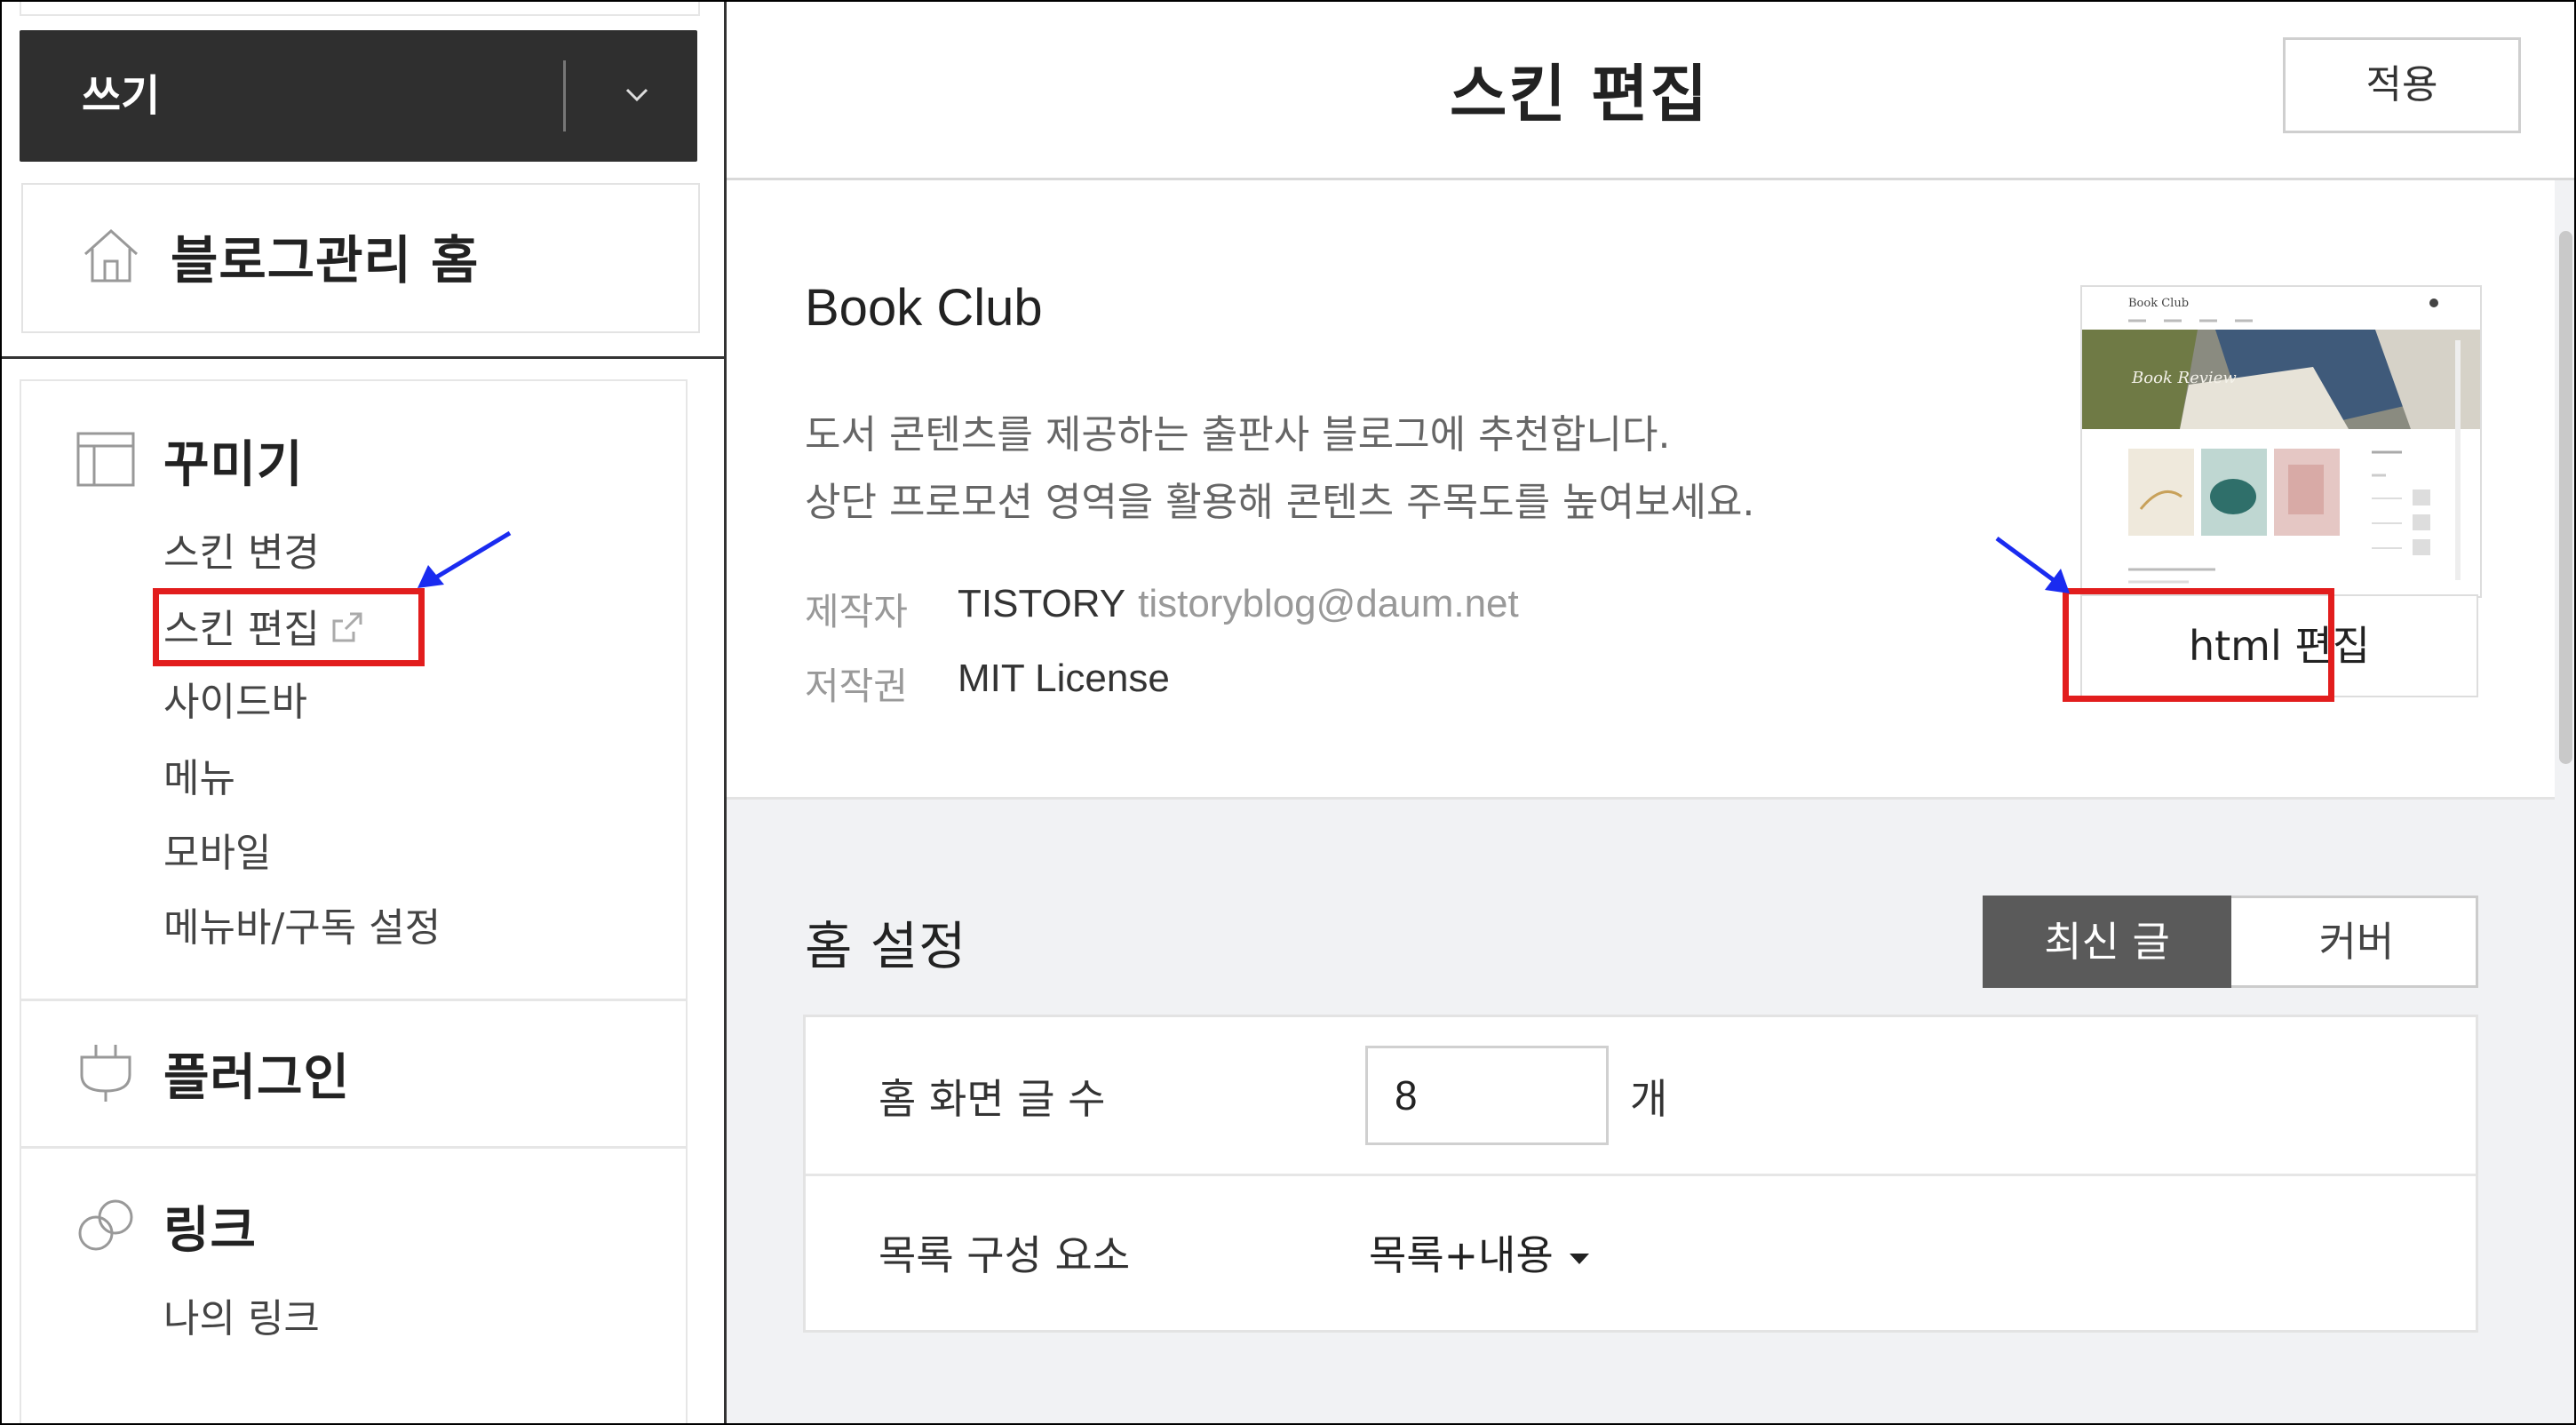 The height and width of the screenshot is (1425, 2576). I want to click on sidebar-top-strip, so click(360, 9).